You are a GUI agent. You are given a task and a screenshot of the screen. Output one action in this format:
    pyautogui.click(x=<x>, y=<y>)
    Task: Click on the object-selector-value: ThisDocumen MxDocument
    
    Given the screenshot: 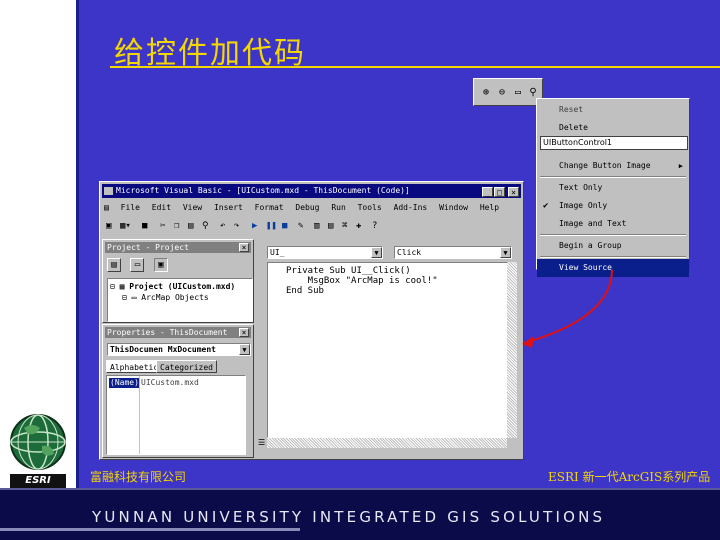 What is the action you would take?
    pyautogui.click(x=163, y=349)
    